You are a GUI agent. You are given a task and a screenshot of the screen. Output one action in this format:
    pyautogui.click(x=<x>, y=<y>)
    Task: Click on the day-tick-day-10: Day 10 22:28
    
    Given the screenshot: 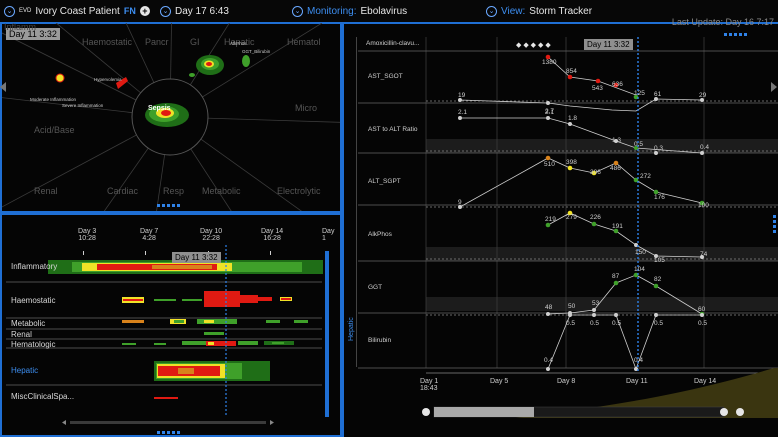 What is the action you would take?
    pyautogui.click(x=211, y=235)
    